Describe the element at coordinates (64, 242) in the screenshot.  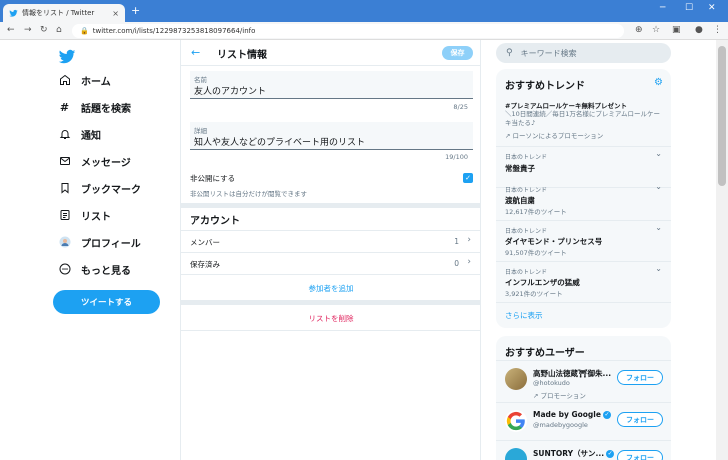
I see `avatar-icon` at that location.